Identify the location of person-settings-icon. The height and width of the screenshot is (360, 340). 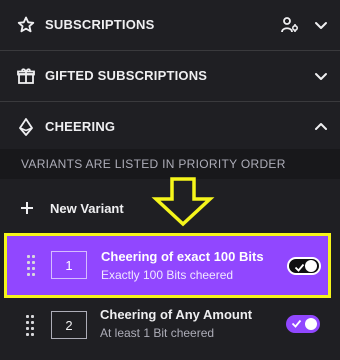
(290, 25).